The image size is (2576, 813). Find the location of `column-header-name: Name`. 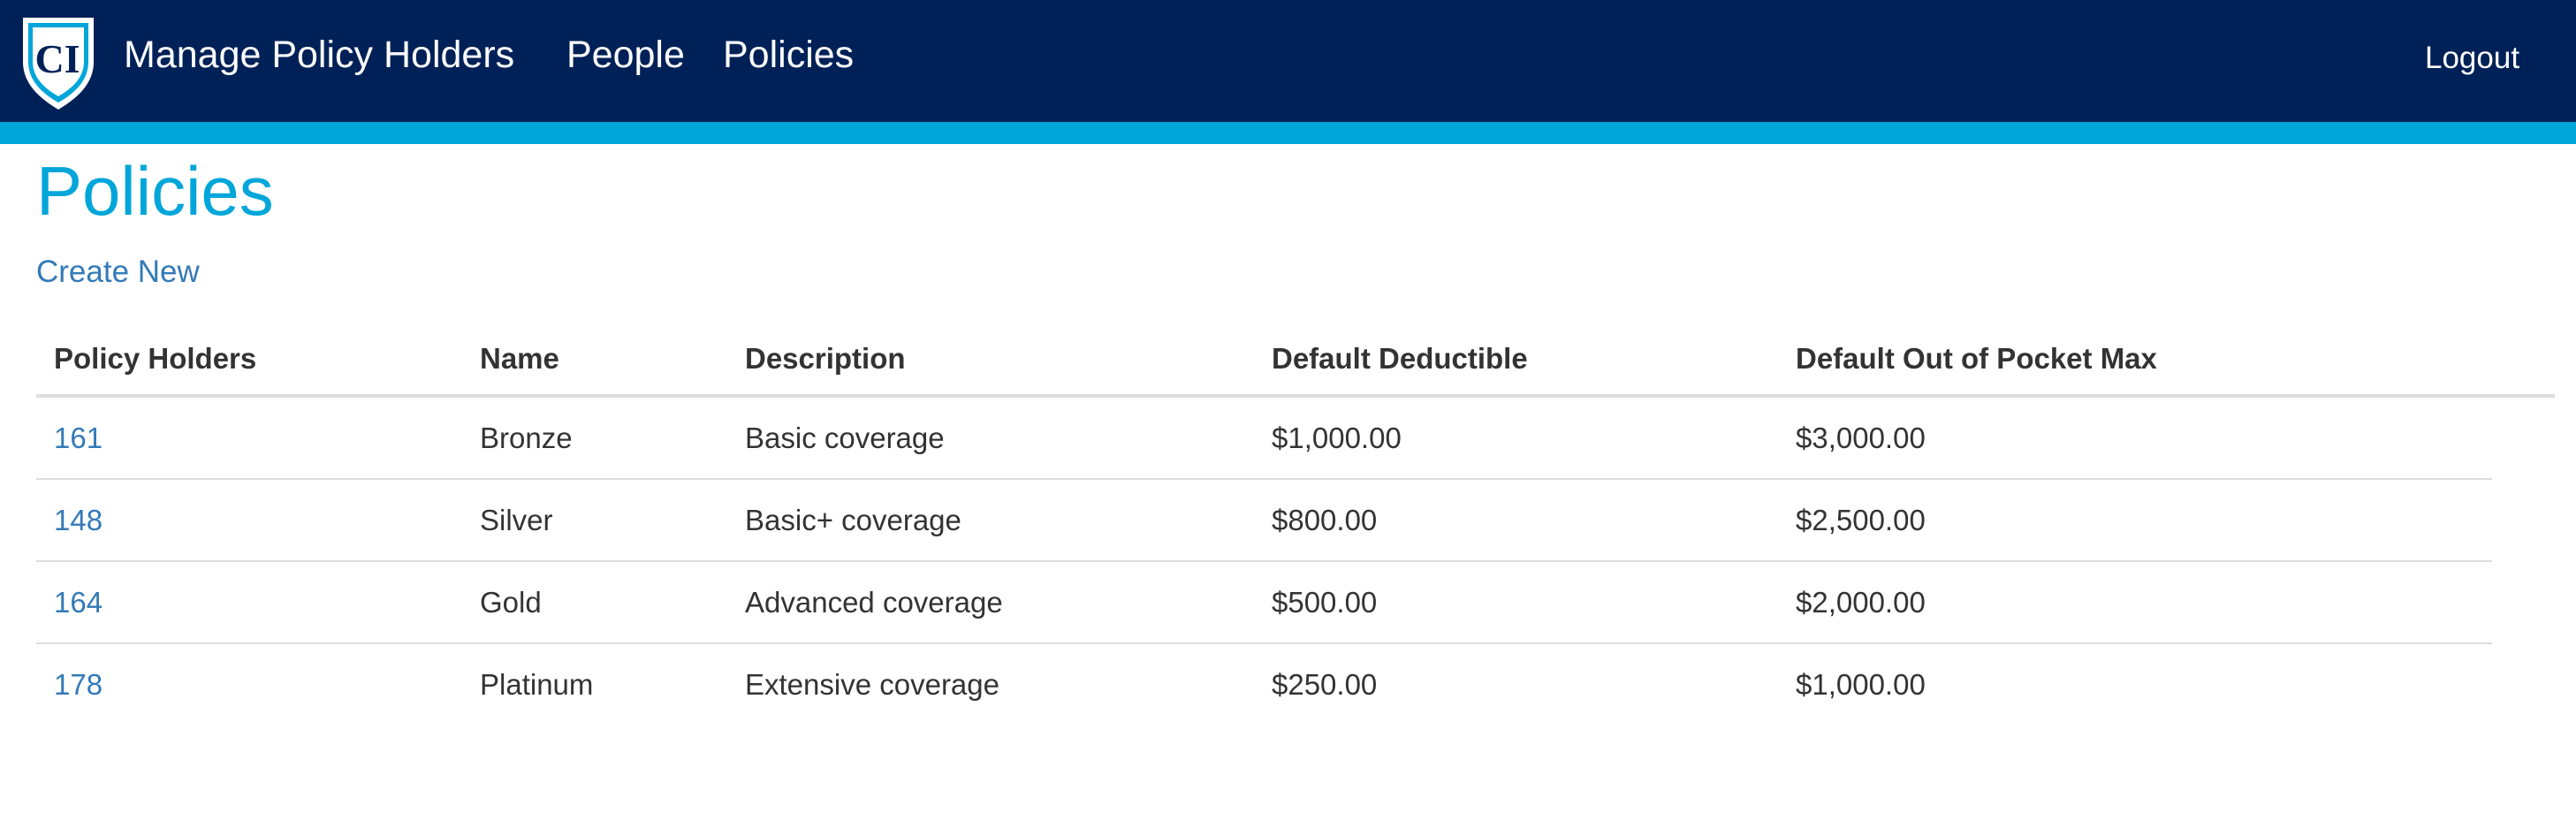

column-header-name: Name is located at coordinates (519, 358).